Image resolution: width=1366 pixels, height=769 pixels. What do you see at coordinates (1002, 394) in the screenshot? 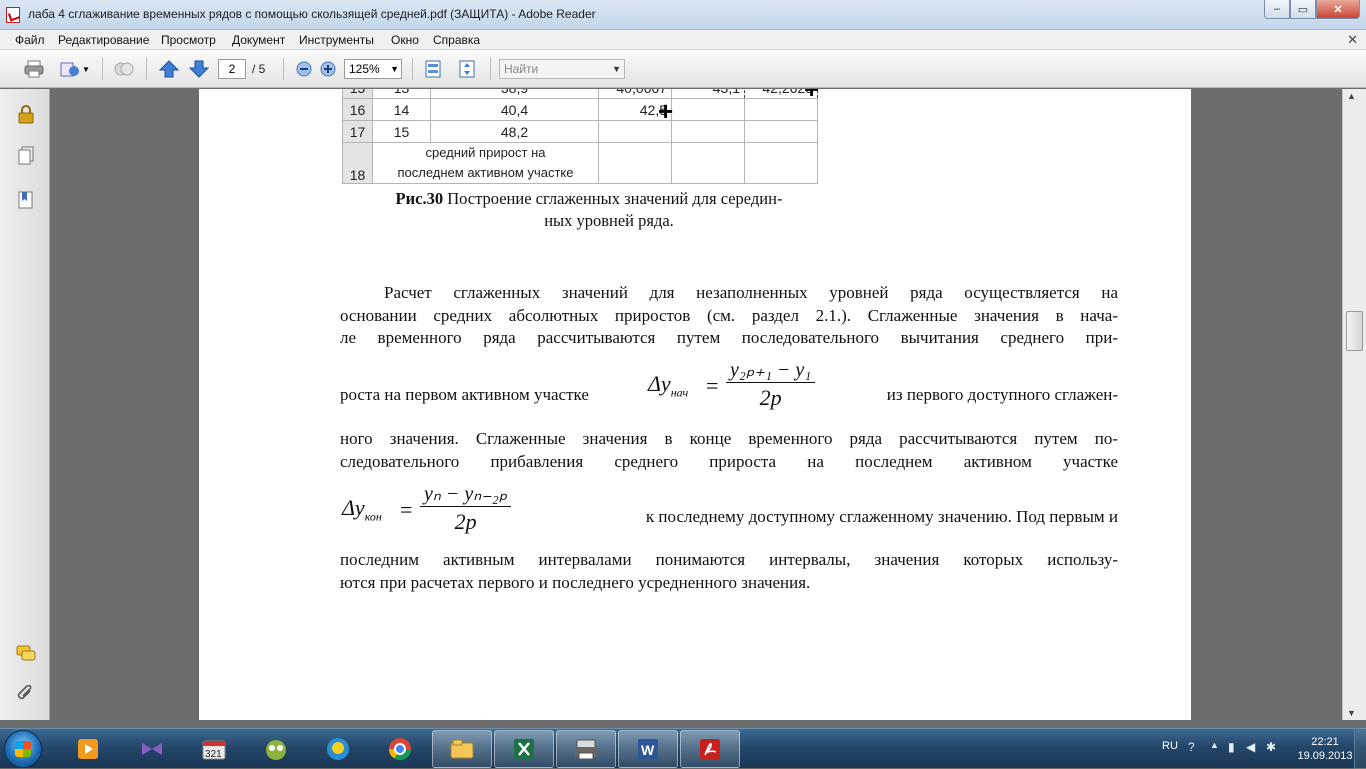
I see `text-fragment: из первого доступного сглажен-` at bounding box center [1002, 394].